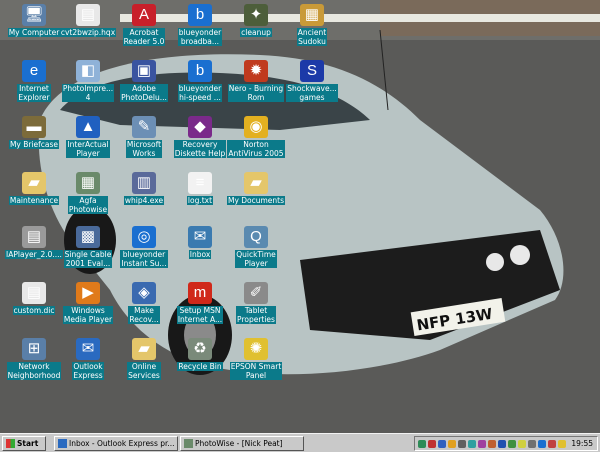 The height and width of the screenshot is (452, 600). I want to click on desktop-icon: ≡ log.txt, so click(200, 198).